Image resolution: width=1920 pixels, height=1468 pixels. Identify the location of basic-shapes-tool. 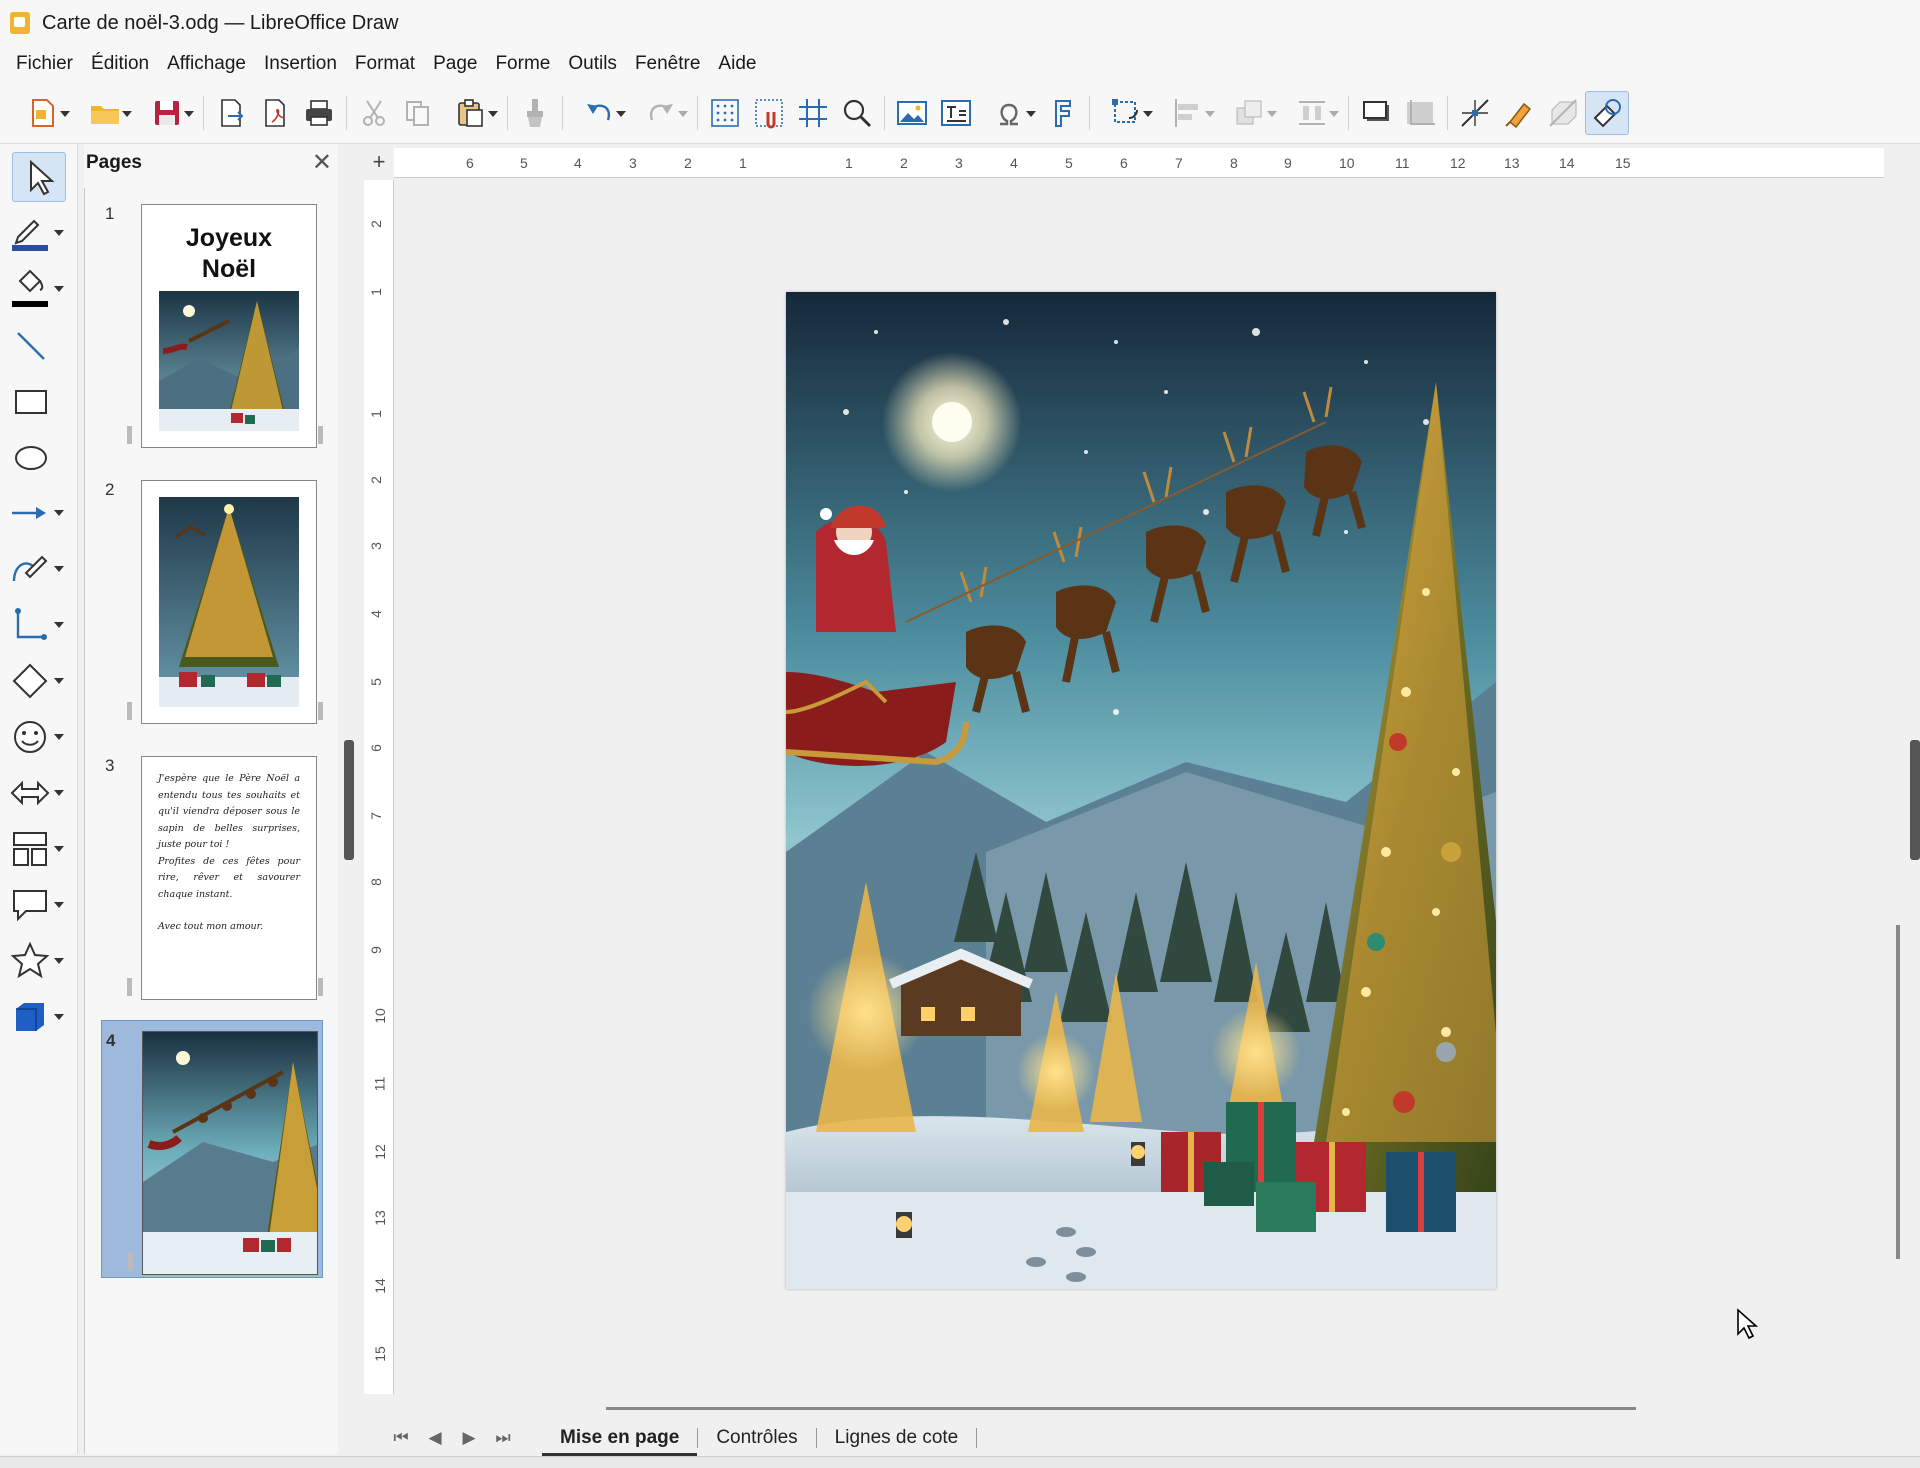
(38, 681).